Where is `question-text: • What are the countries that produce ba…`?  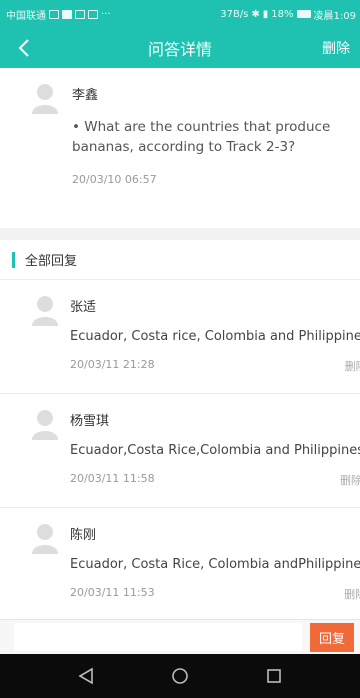 question-text: • What are the countries that produce ba… is located at coordinates (201, 137).